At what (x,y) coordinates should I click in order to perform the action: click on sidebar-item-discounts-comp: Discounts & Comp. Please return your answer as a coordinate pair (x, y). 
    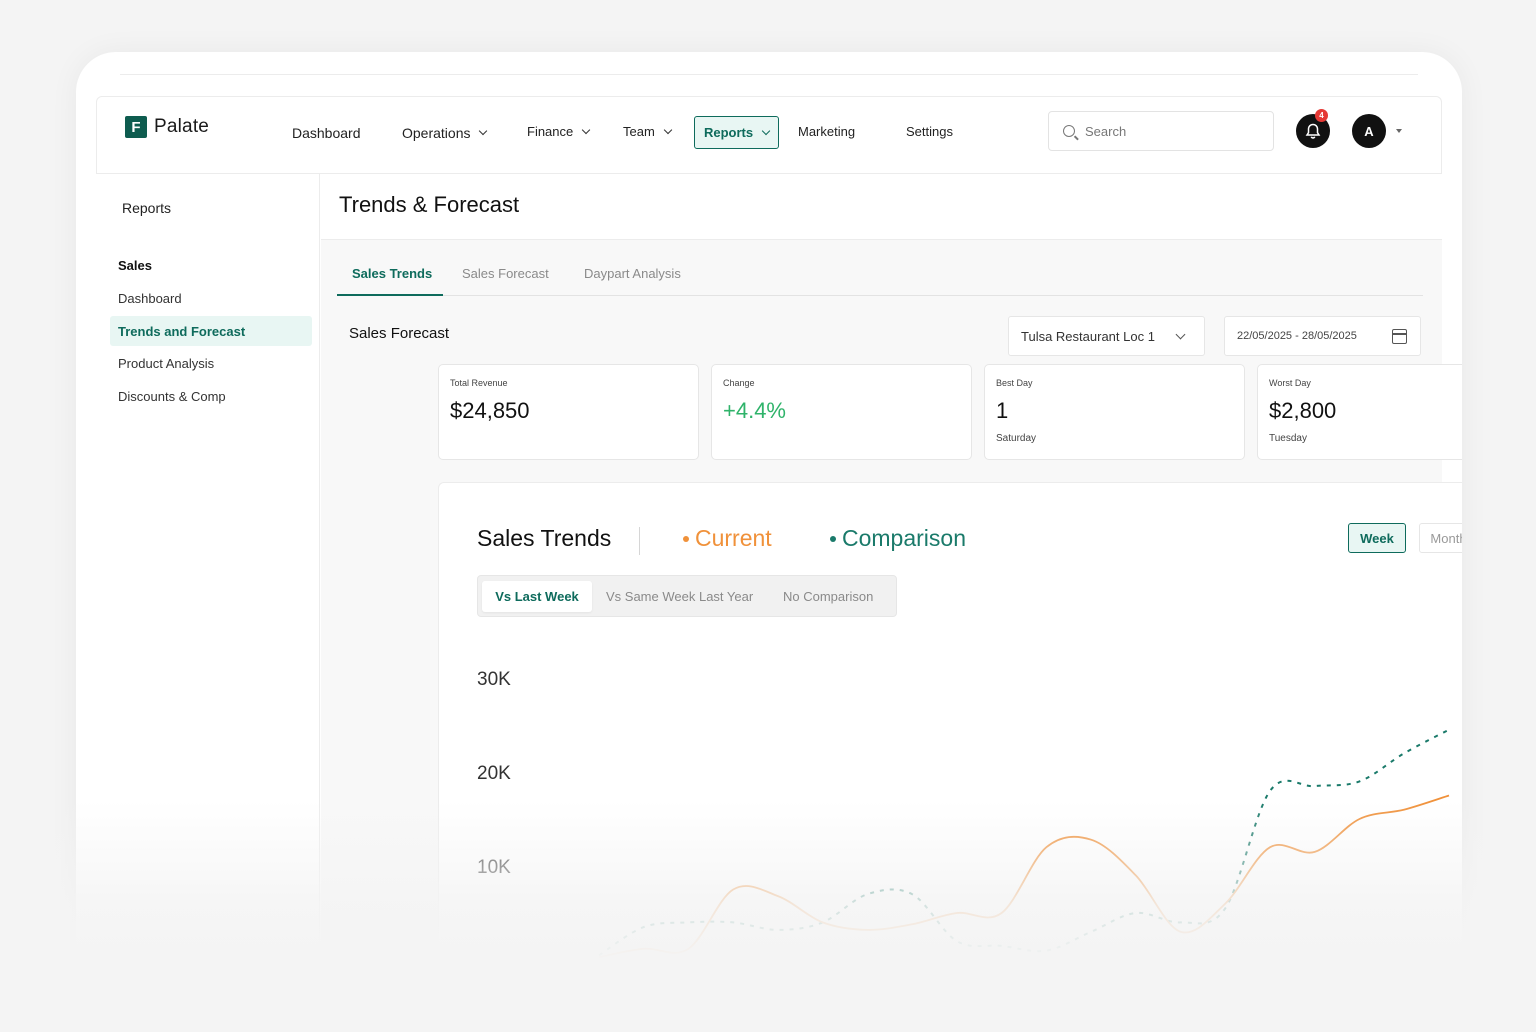
    Looking at the image, I should click on (211, 396).